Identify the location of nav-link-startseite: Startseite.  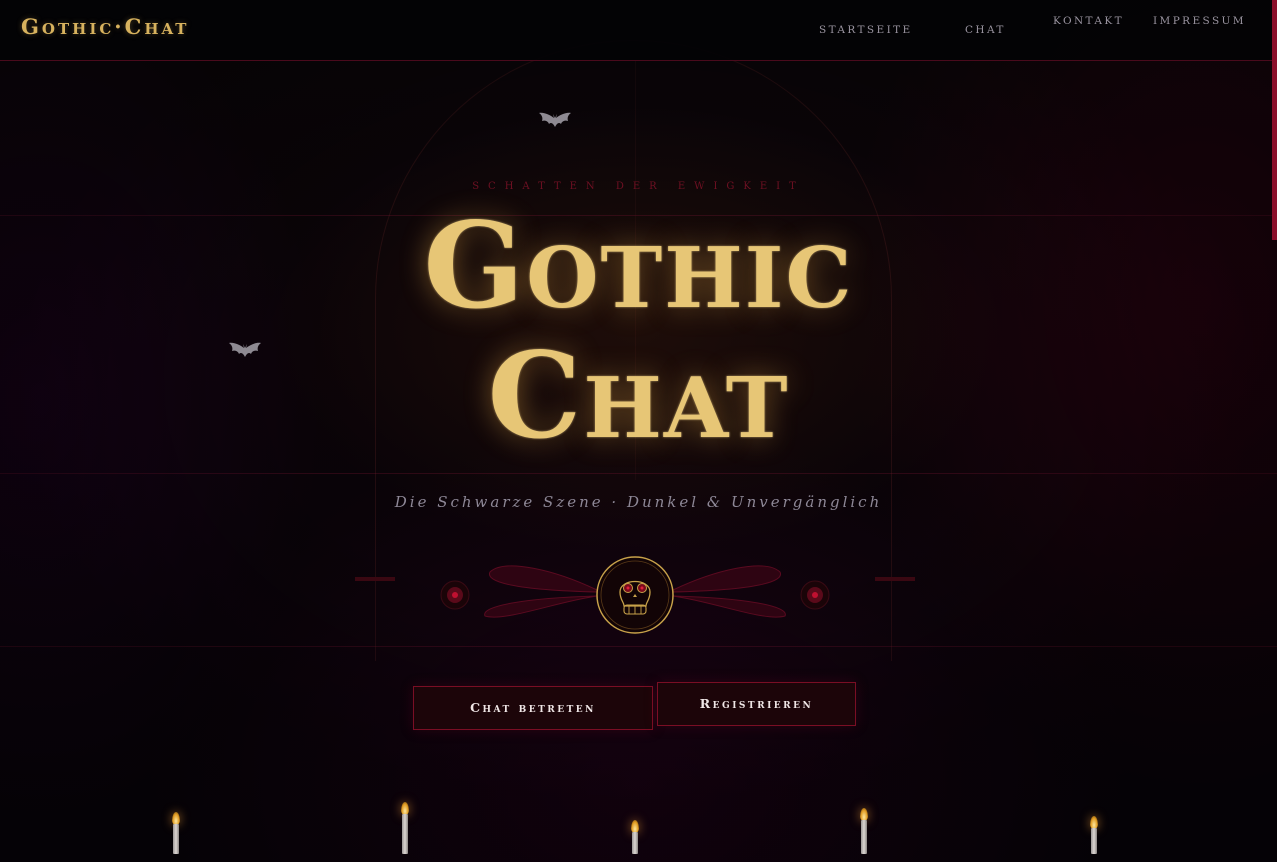
(866, 30).